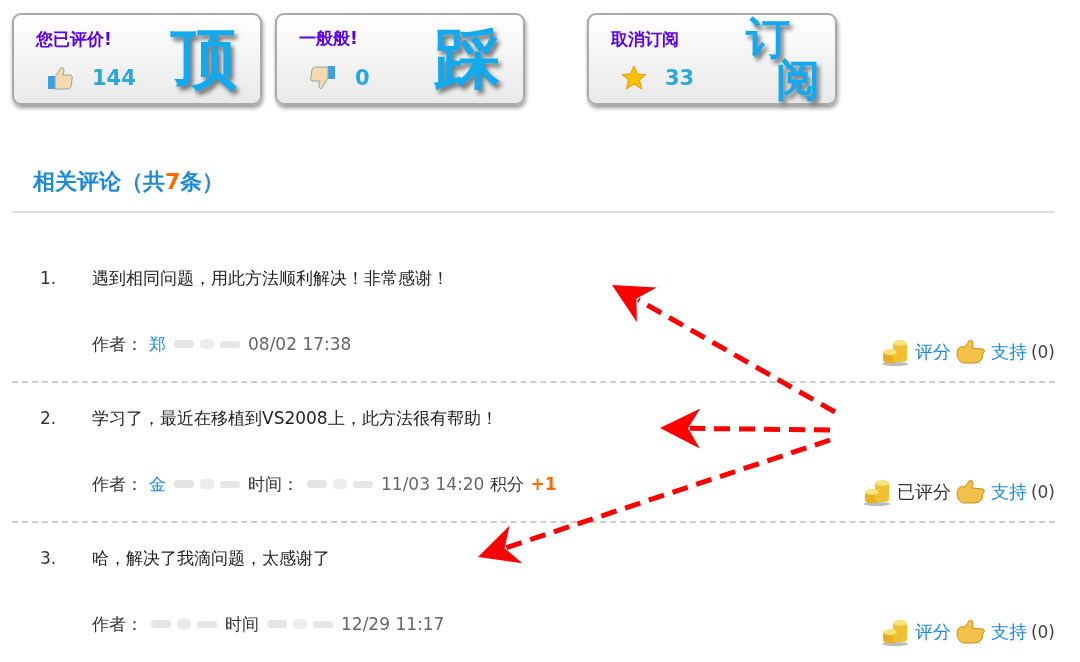  Describe the element at coordinates (393, 624) in the screenshot. I see `comment-time: 12/29 11:17` at that location.